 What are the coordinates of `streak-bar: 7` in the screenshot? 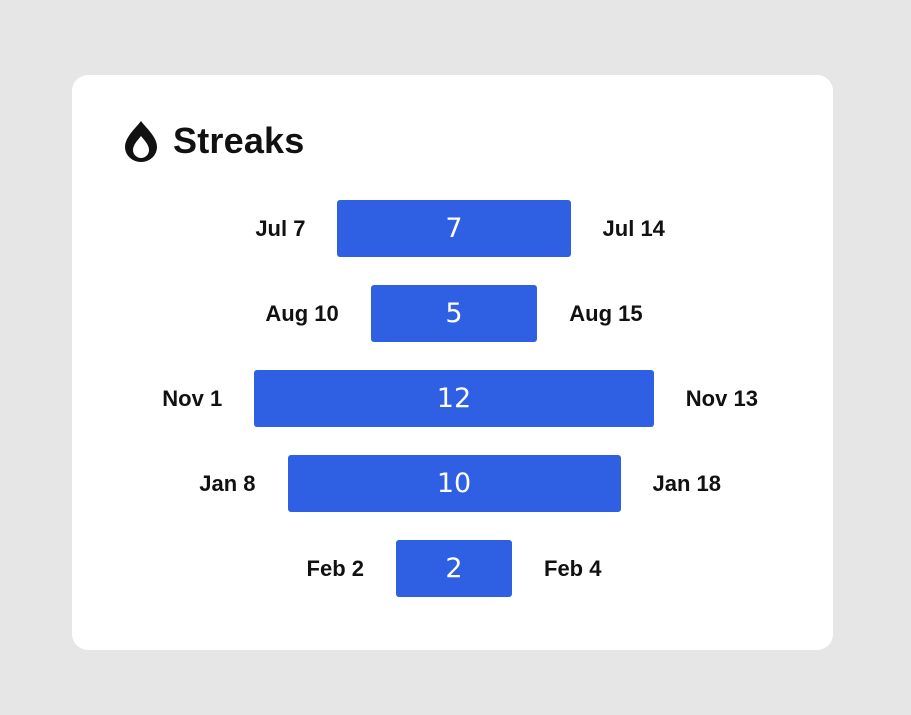 It's located at (454, 228).